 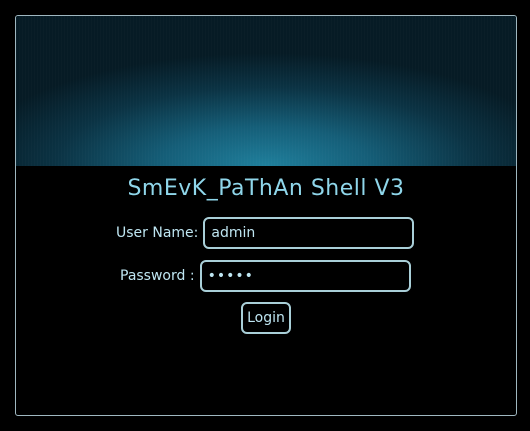 I want to click on username-label: User Name:, so click(x=157, y=233).